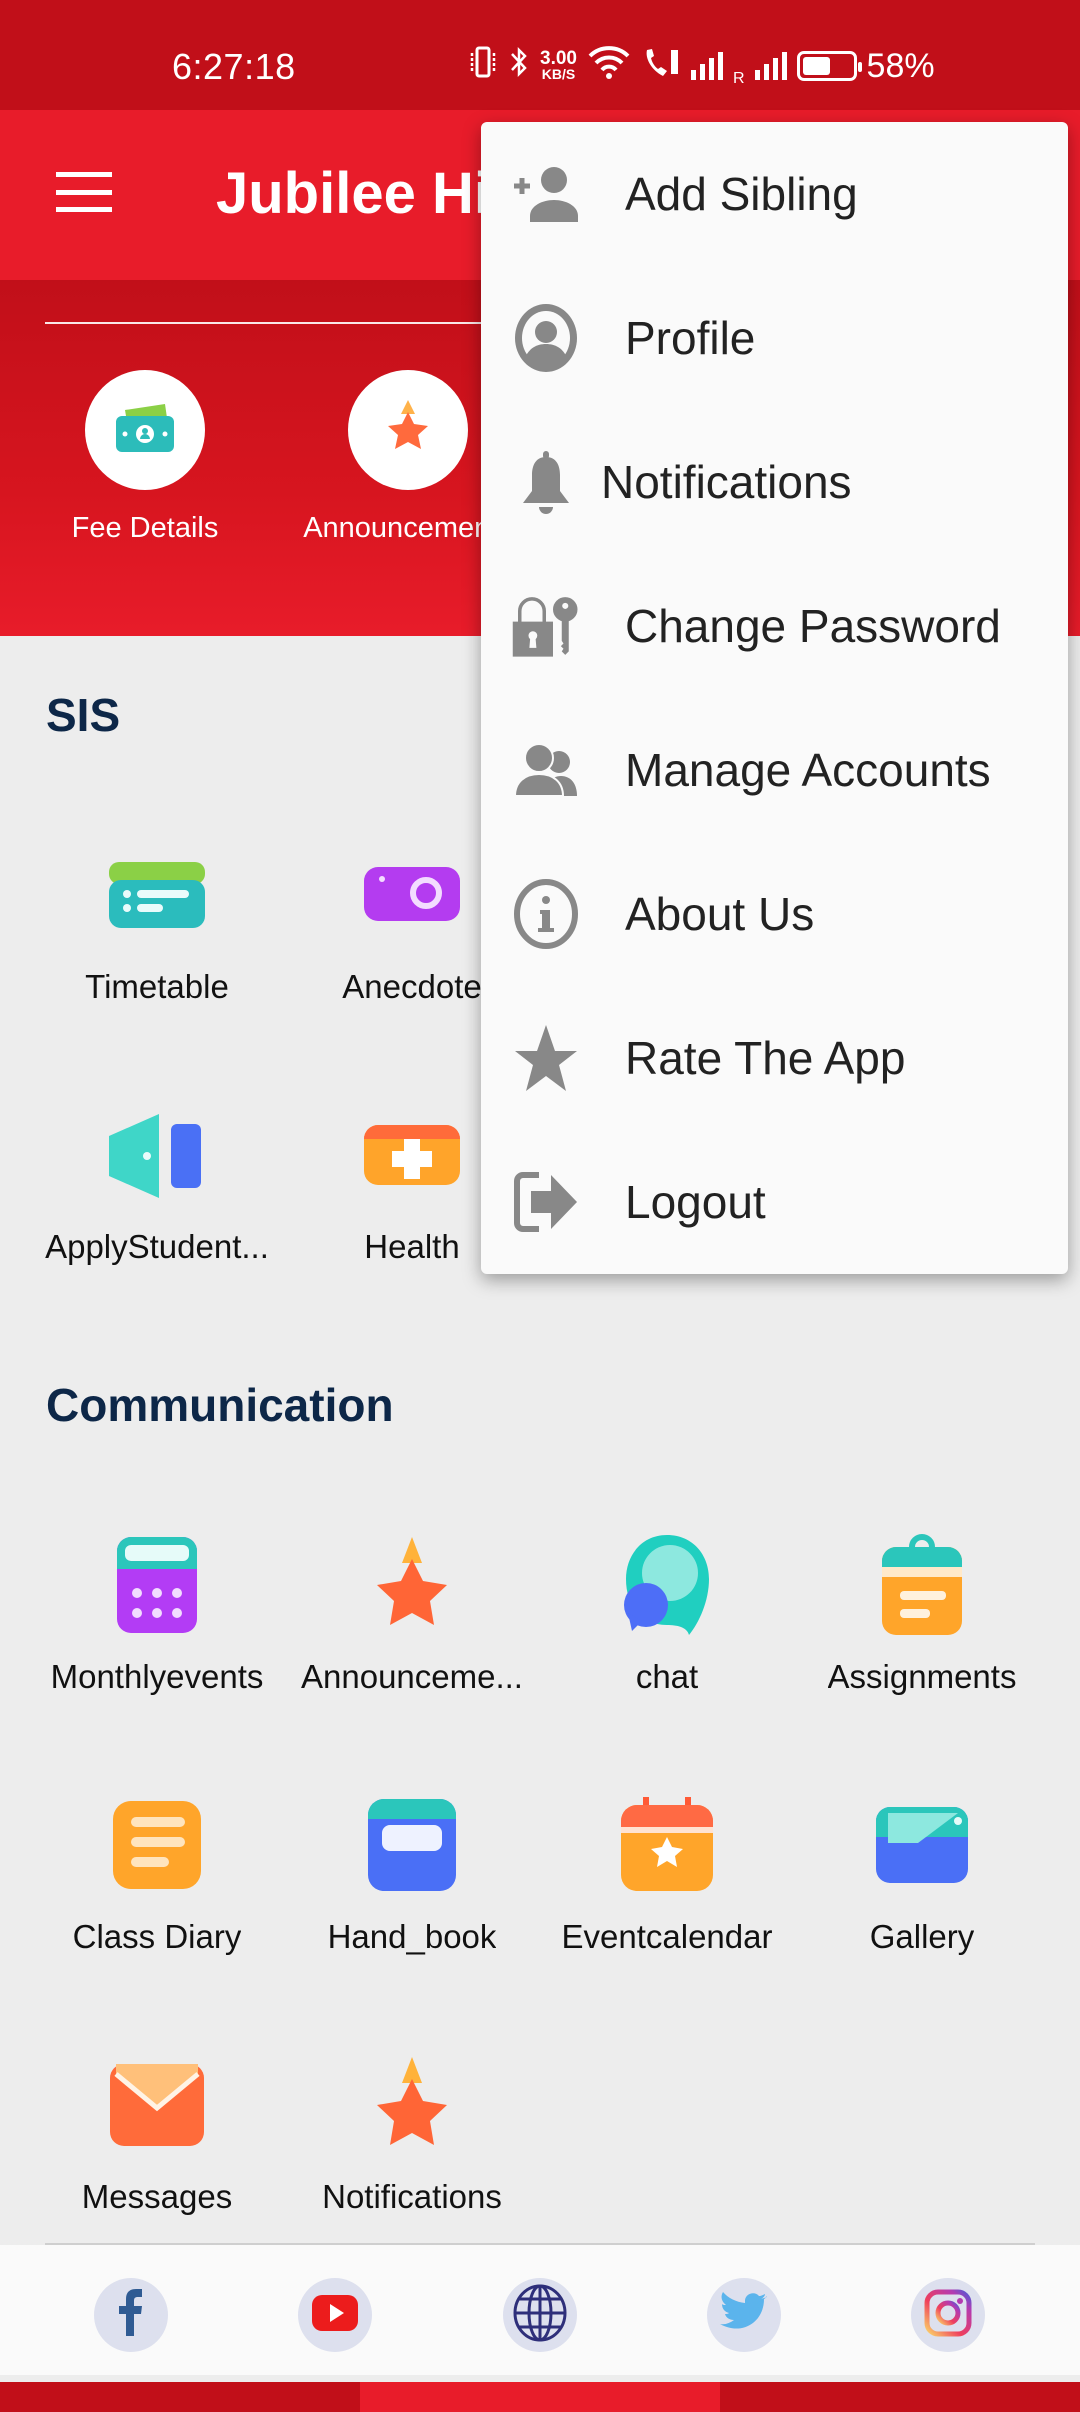 The width and height of the screenshot is (1080, 2412). I want to click on grid-item-eventcalendar: Eventcalendar, so click(667, 1873).